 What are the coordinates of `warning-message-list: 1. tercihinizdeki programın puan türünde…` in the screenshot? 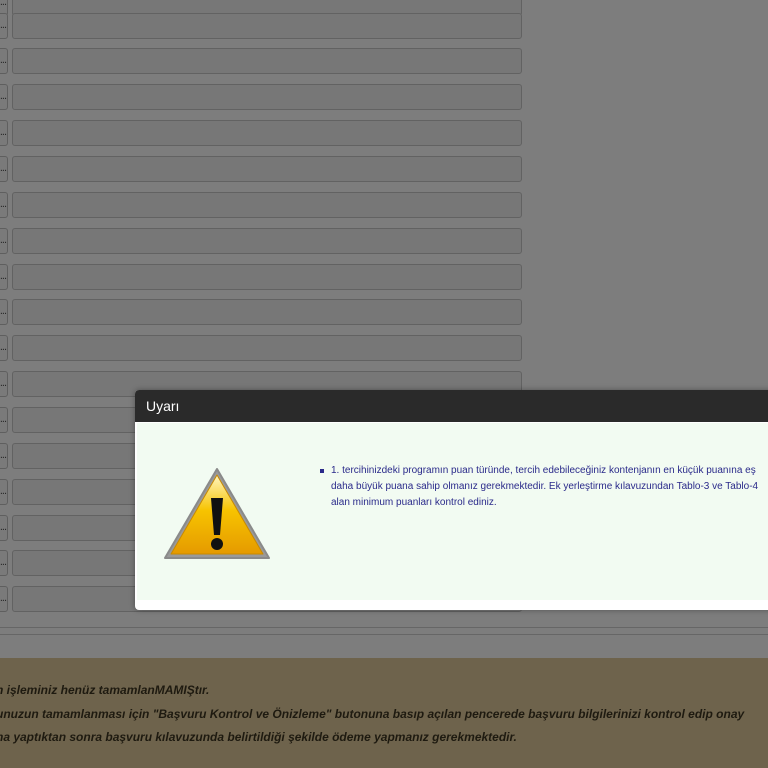 It's located at (544, 487).